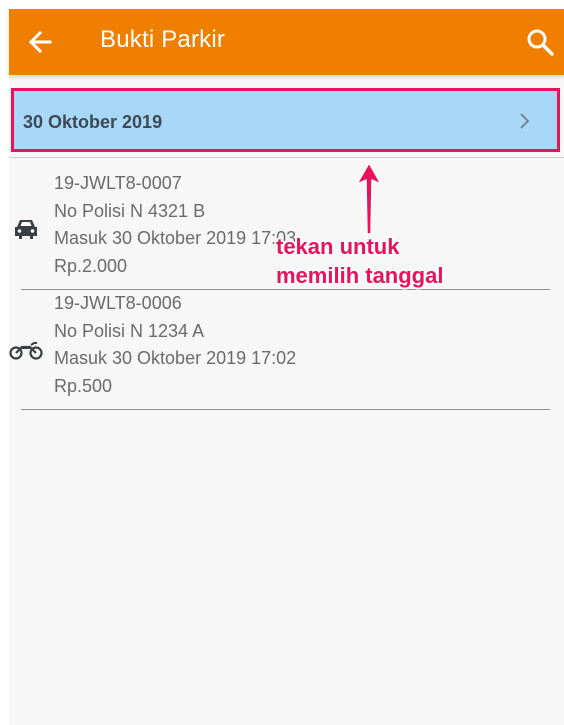 This screenshot has height=725, width=564. What do you see at coordinates (359, 261) in the screenshot?
I see `annotation-callout: tekan untuk memilih tanggal` at bounding box center [359, 261].